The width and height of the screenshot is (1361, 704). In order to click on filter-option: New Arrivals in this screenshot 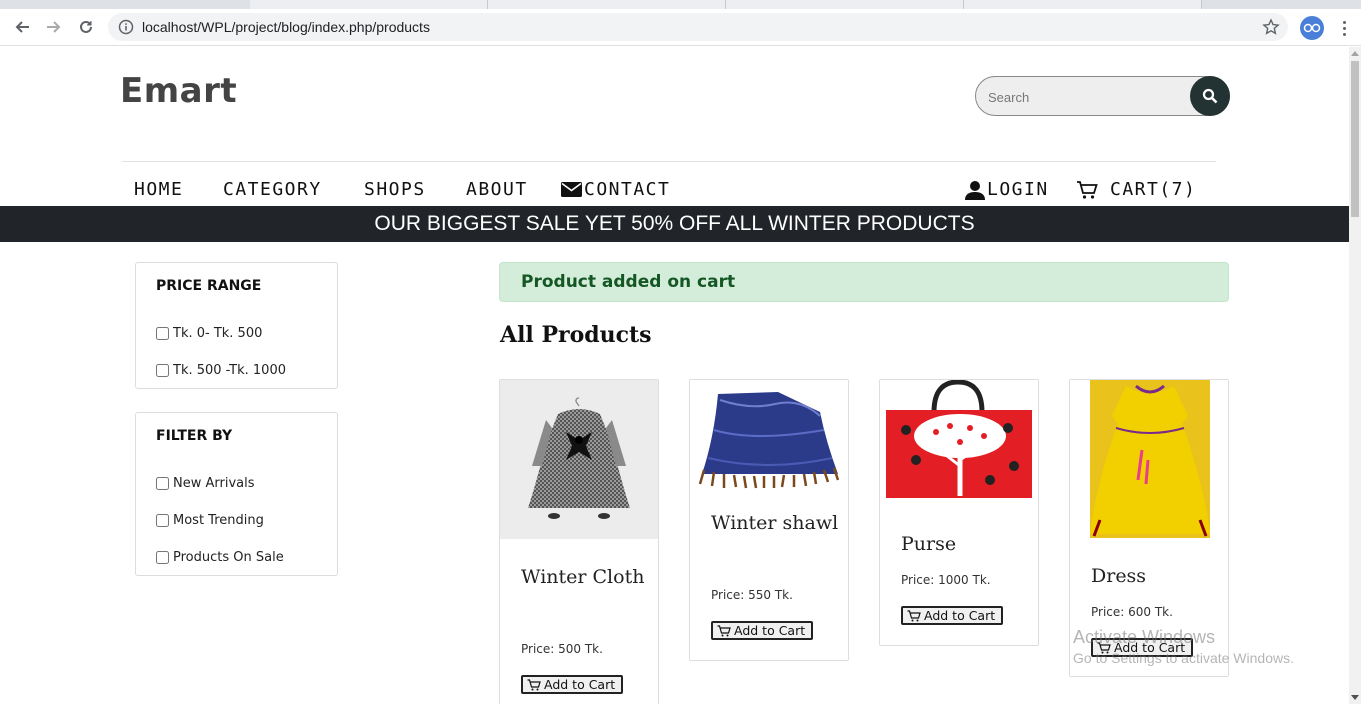, I will do `click(205, 483)`.